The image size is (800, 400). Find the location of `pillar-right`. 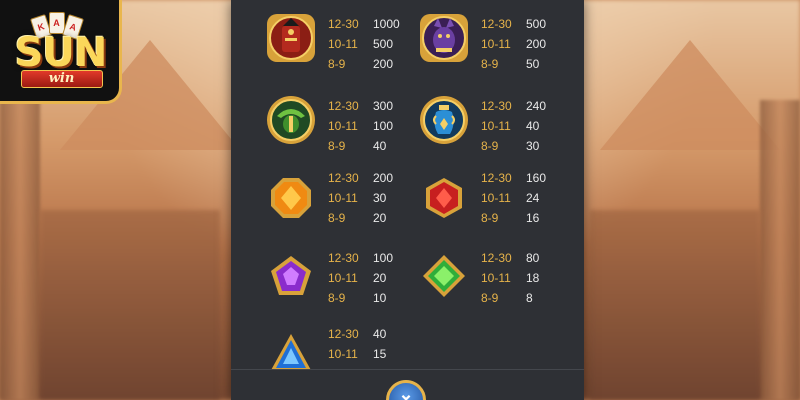

pillar-right is located at coordinates (780, 250).